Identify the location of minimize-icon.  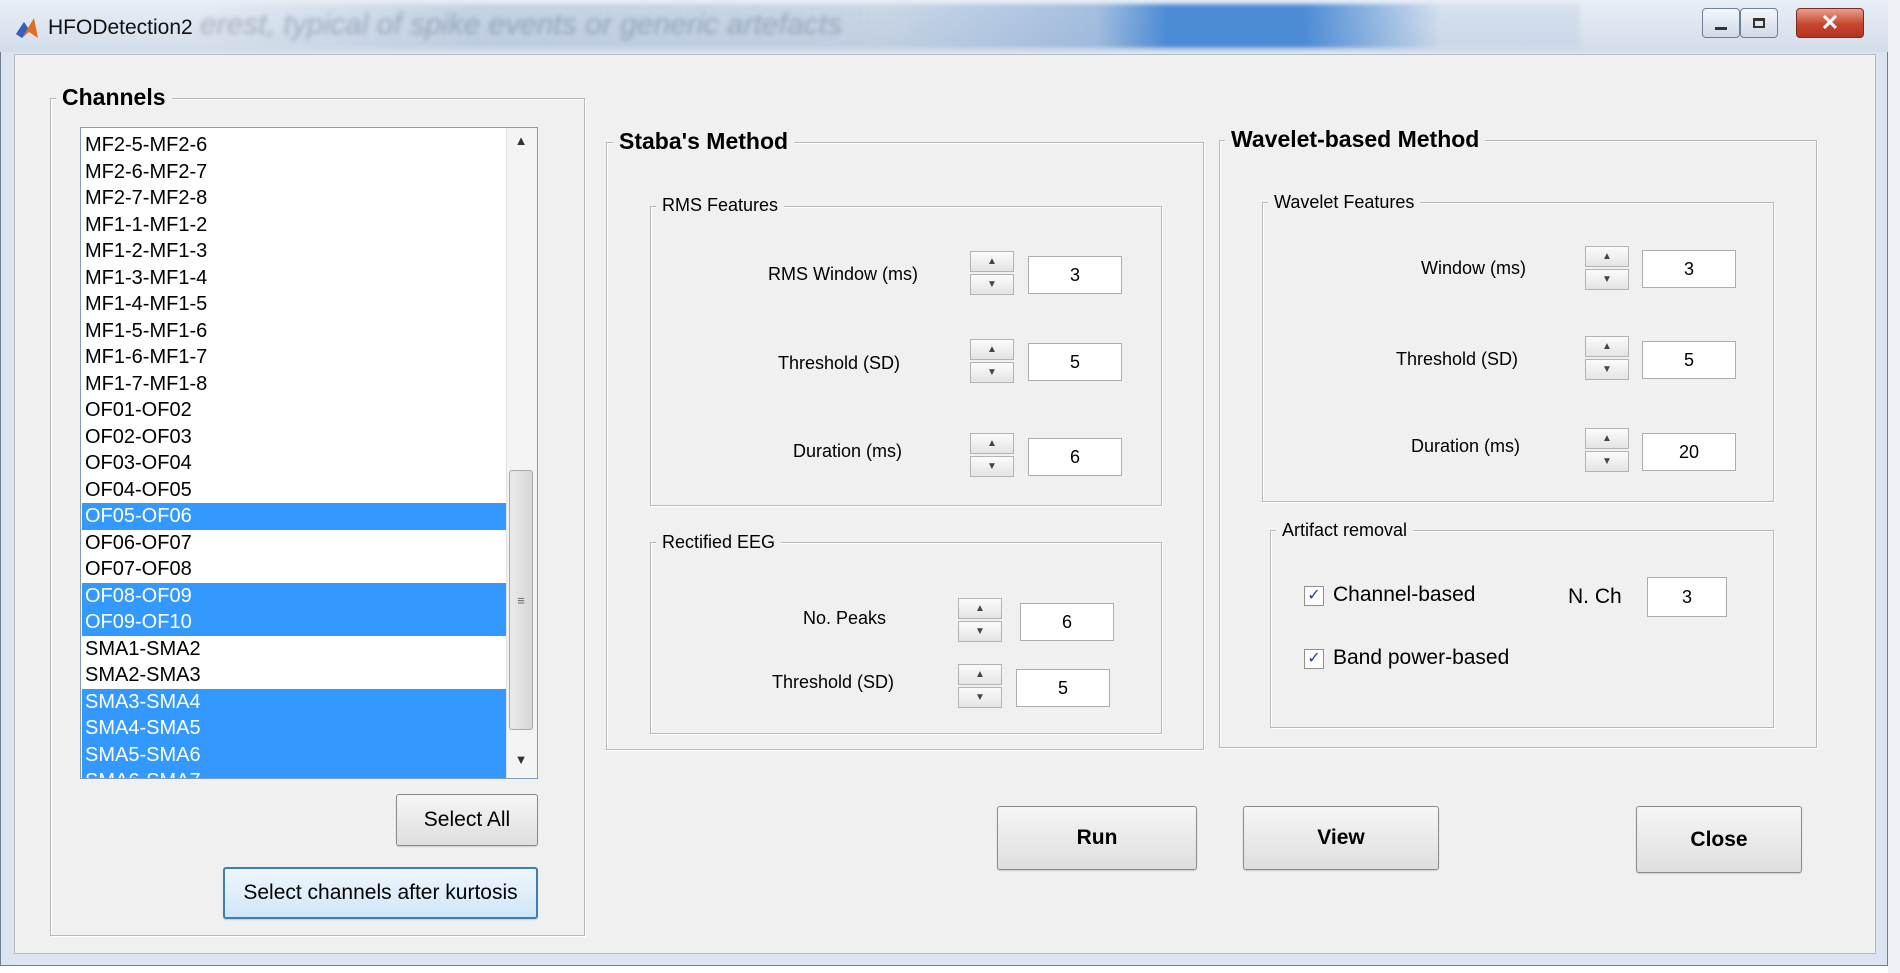
(1721, 28).